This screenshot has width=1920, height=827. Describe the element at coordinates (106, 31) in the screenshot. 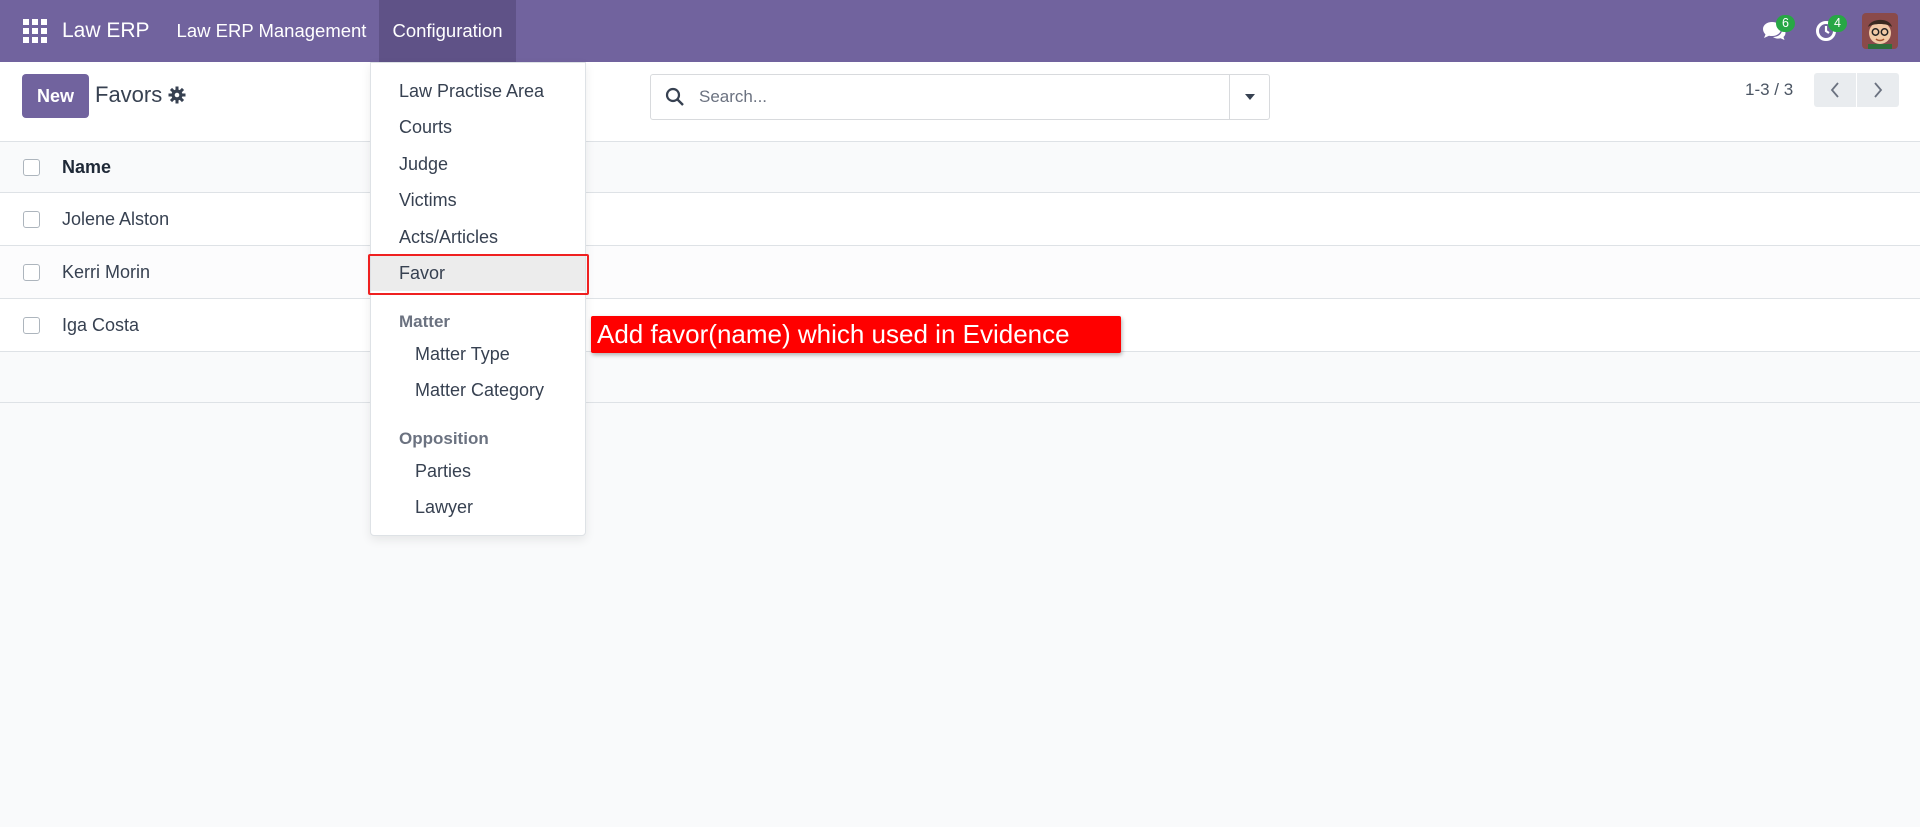

I see `app-brand: Law ERP` at that location.